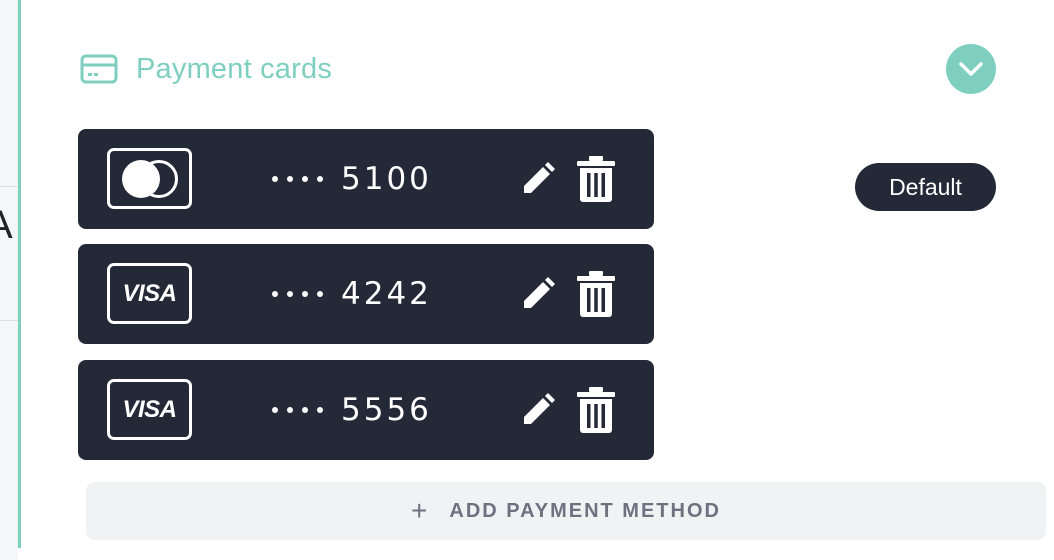  I want to click on adjacent-panel-edge: A, so click(9, 280).